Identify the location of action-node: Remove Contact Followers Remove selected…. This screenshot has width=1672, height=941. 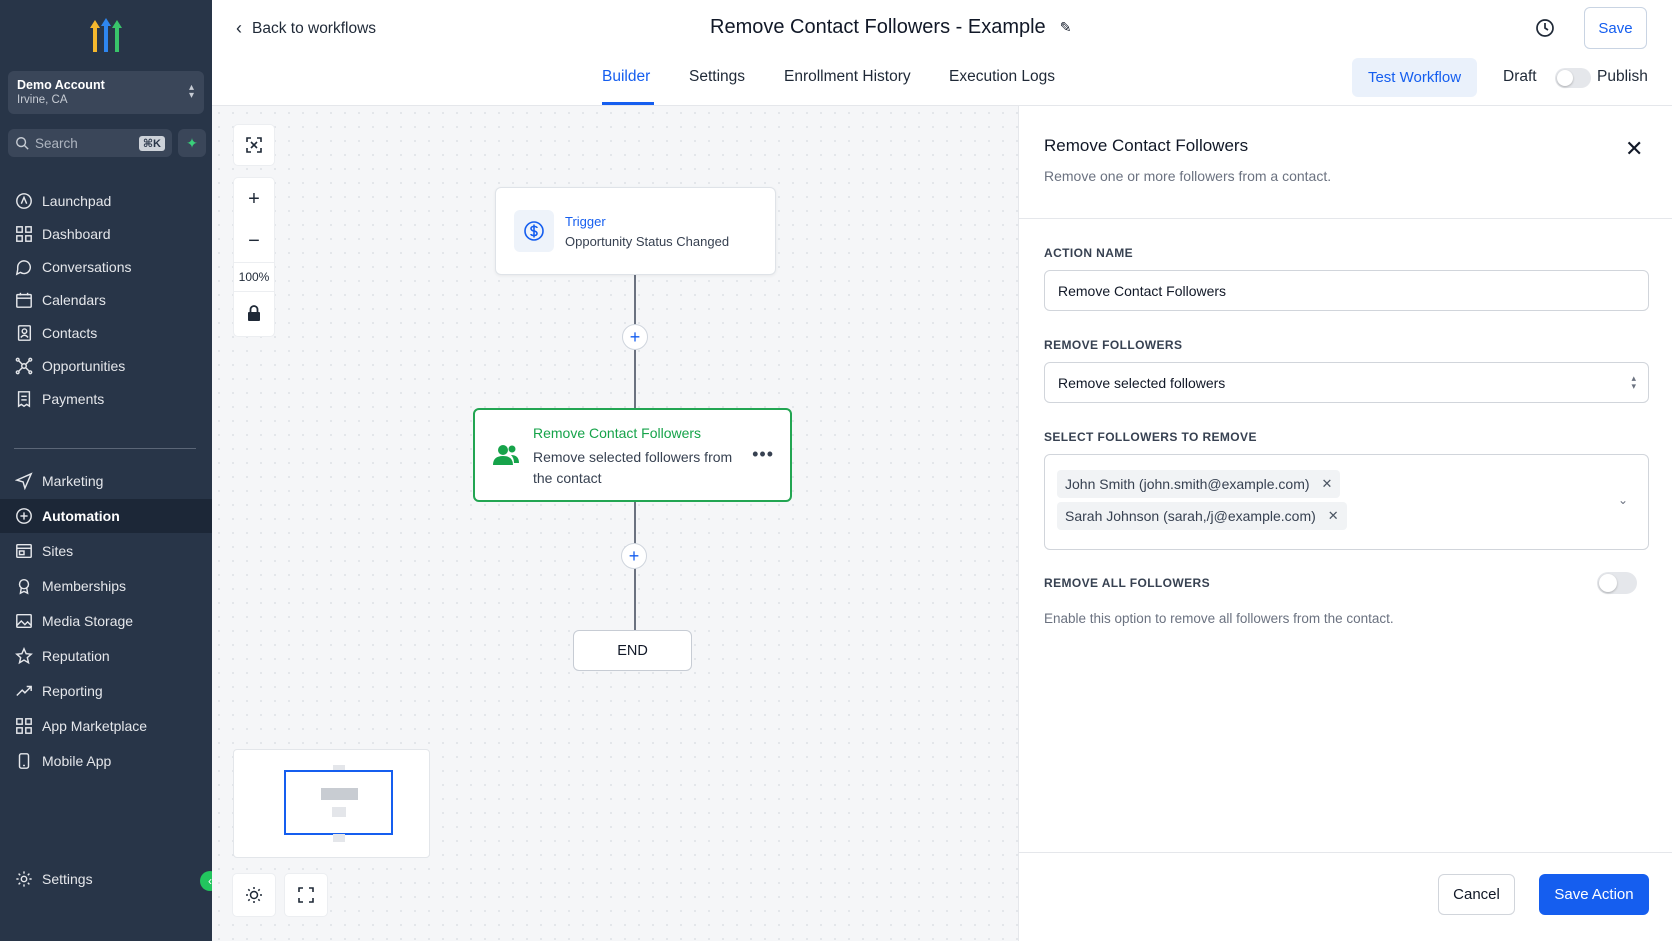
(632, 455).